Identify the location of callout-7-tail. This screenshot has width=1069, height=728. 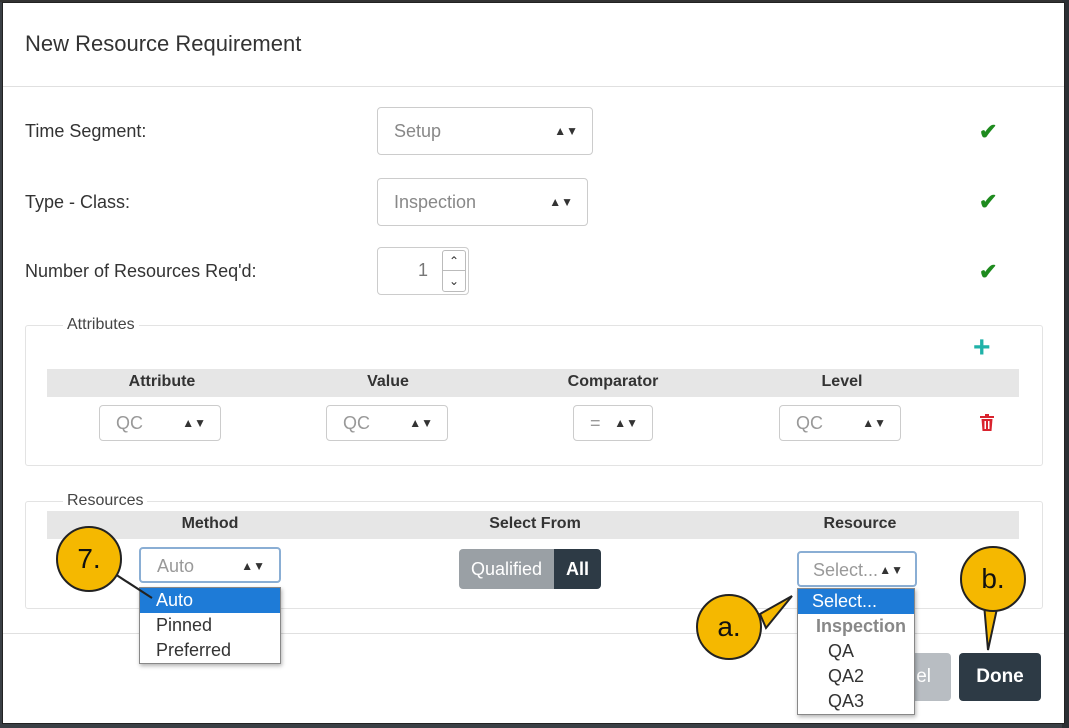
(132, 585).